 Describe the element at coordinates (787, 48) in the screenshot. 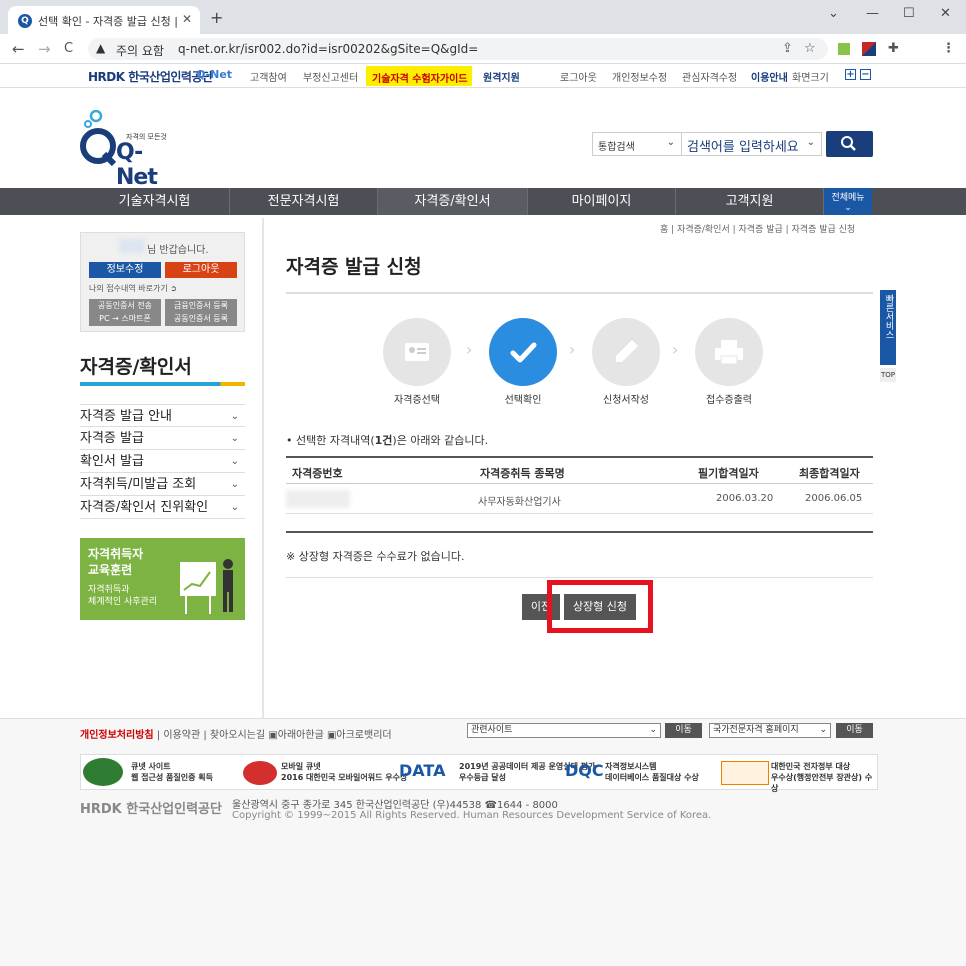

I see `share-icon: ⇪` at that location.